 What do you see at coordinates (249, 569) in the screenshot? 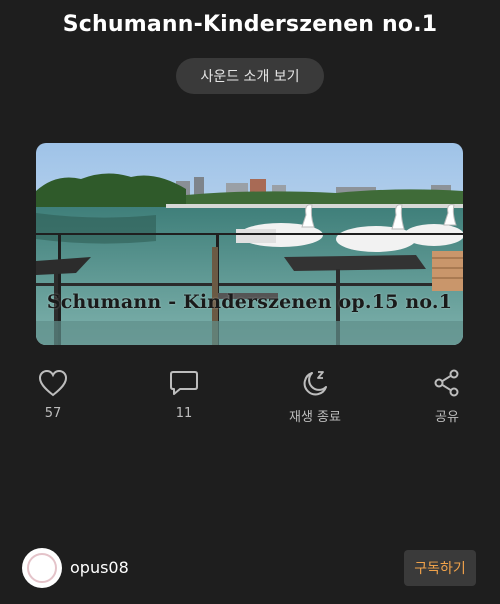
I see `creator-footer: opus08 구독하기` at bounding box center [249, 569].